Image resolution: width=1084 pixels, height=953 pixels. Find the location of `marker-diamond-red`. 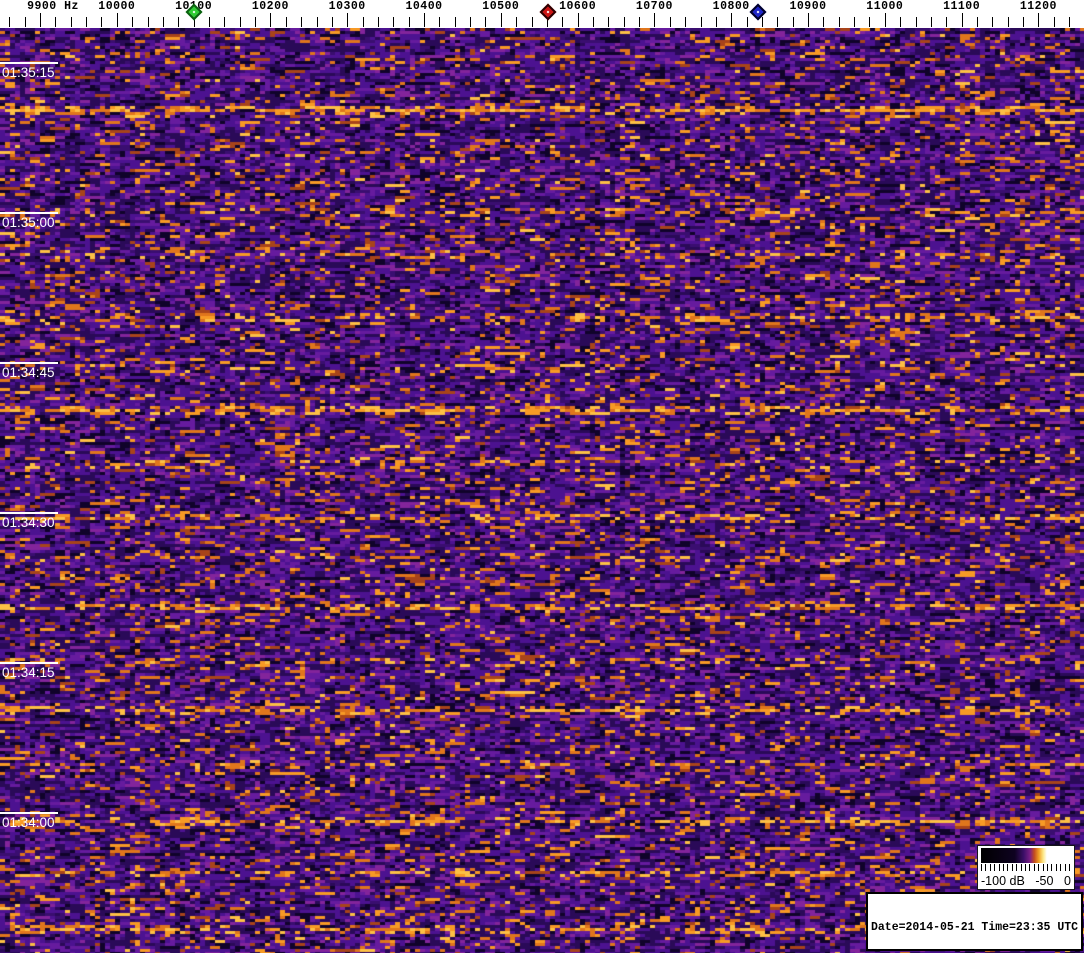

marker-diamond-red is located at coordinates (548, 12).